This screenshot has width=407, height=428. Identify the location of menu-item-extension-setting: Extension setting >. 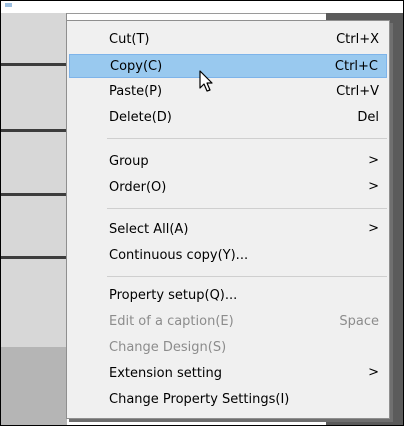
(228, 374).